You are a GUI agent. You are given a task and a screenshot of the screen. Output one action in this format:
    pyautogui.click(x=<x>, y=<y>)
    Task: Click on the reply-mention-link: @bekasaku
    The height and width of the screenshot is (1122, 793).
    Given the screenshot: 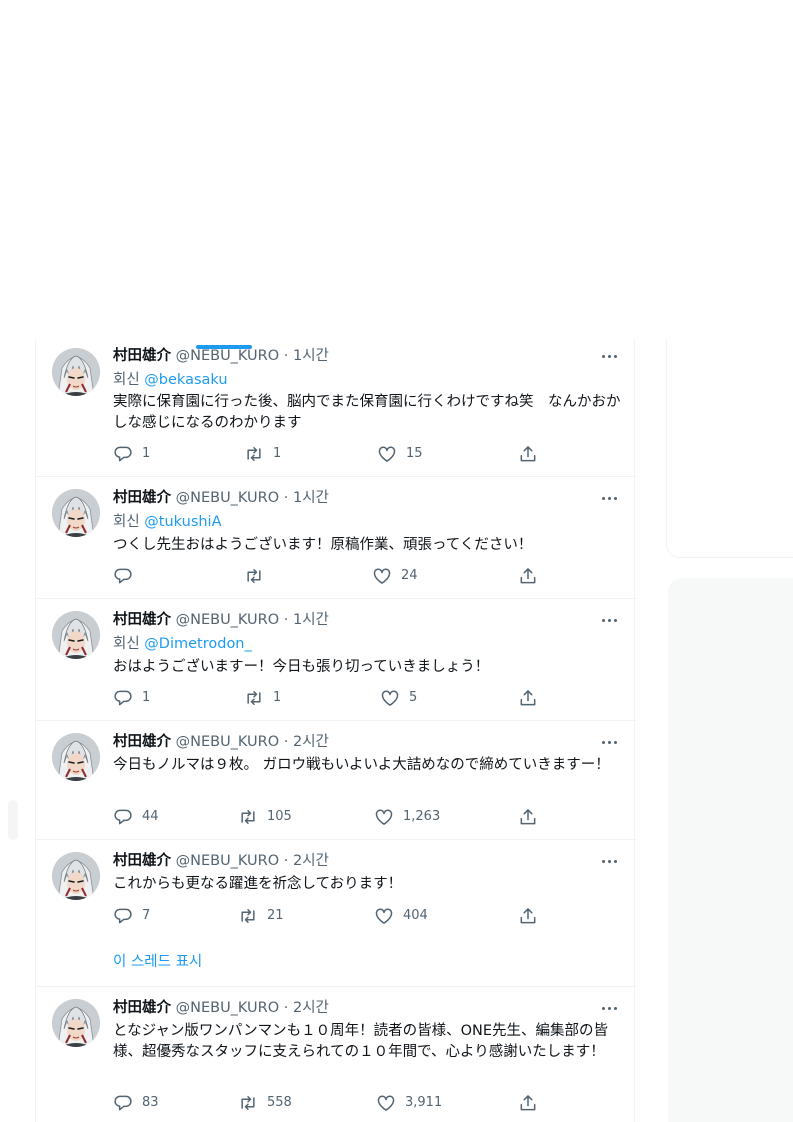 What is the action you would take?
    pyautogui.click(x=185, y=380)
    